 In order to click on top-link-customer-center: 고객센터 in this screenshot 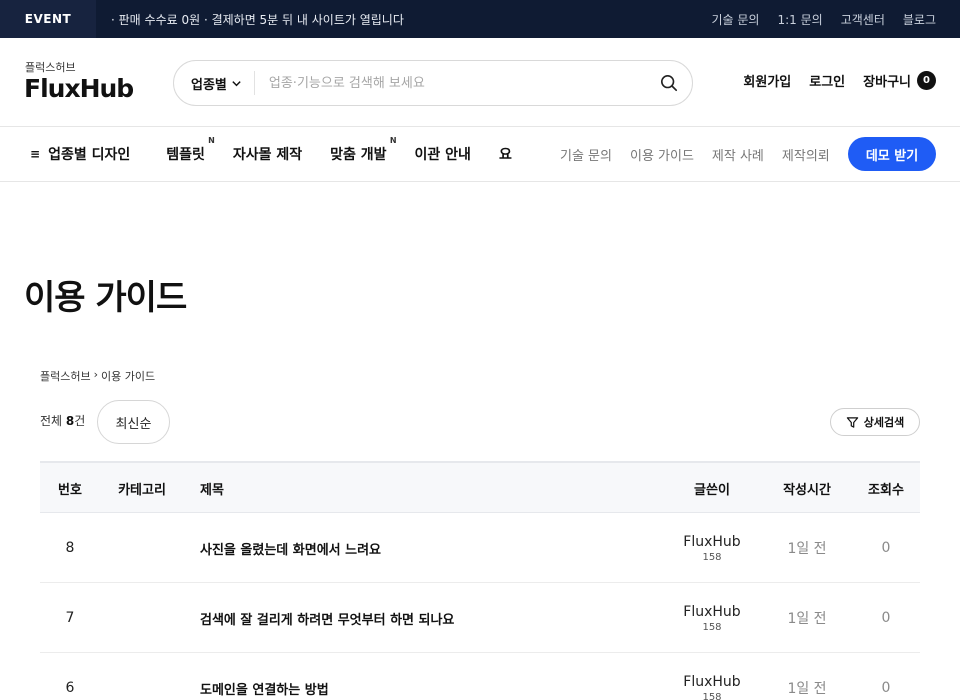, I will do `click(863, 19)`.